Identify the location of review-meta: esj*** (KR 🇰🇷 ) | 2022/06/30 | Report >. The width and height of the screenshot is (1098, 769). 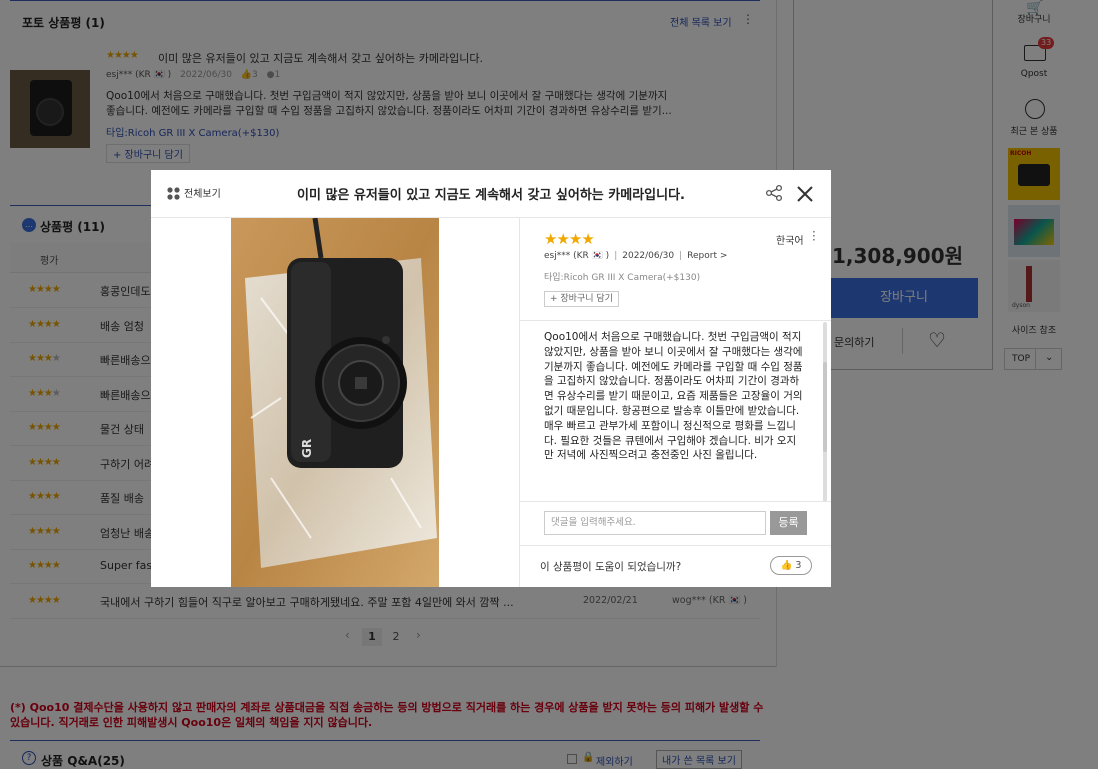
(636, 256).